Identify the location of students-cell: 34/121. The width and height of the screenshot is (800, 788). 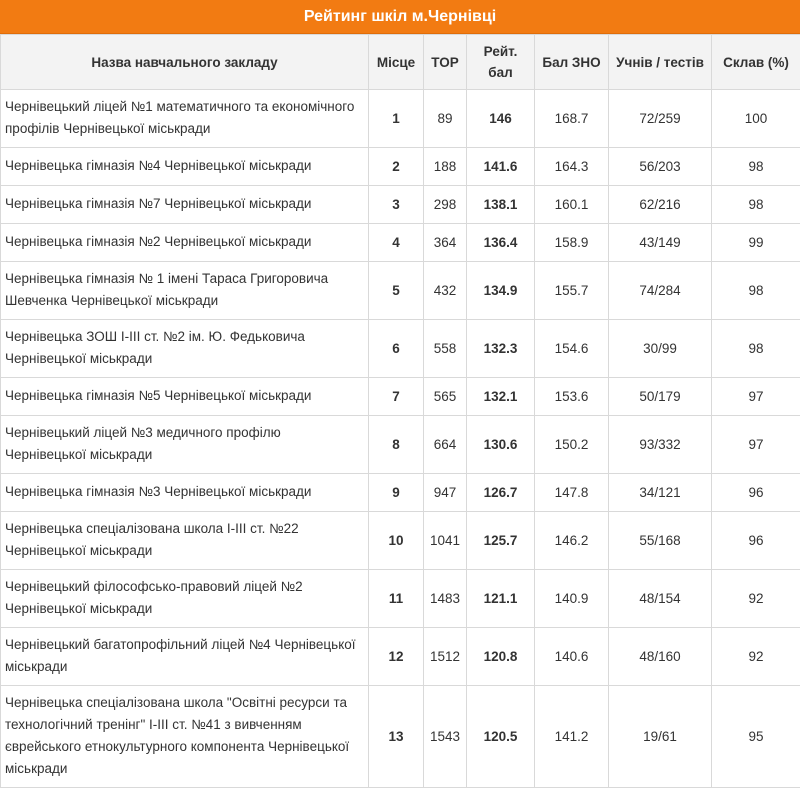
(660, 493).